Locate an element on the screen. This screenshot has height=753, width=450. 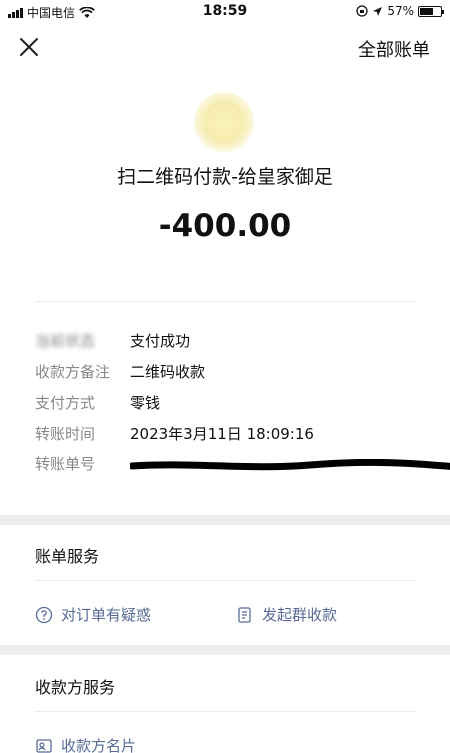
payment-amount: -400.00 is located at coordinates (225, 226).